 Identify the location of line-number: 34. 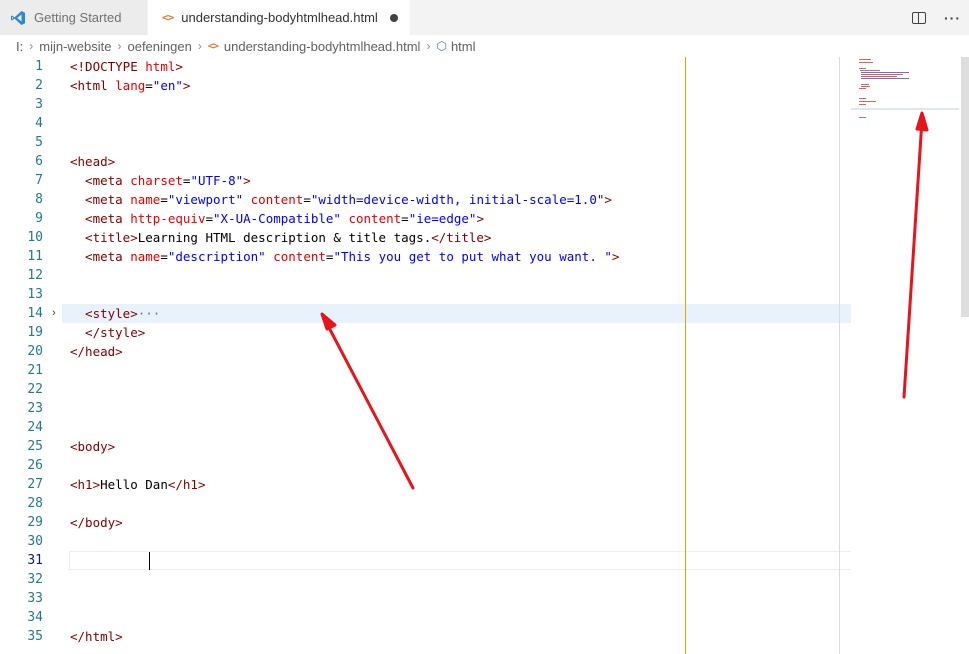
(35, 617).